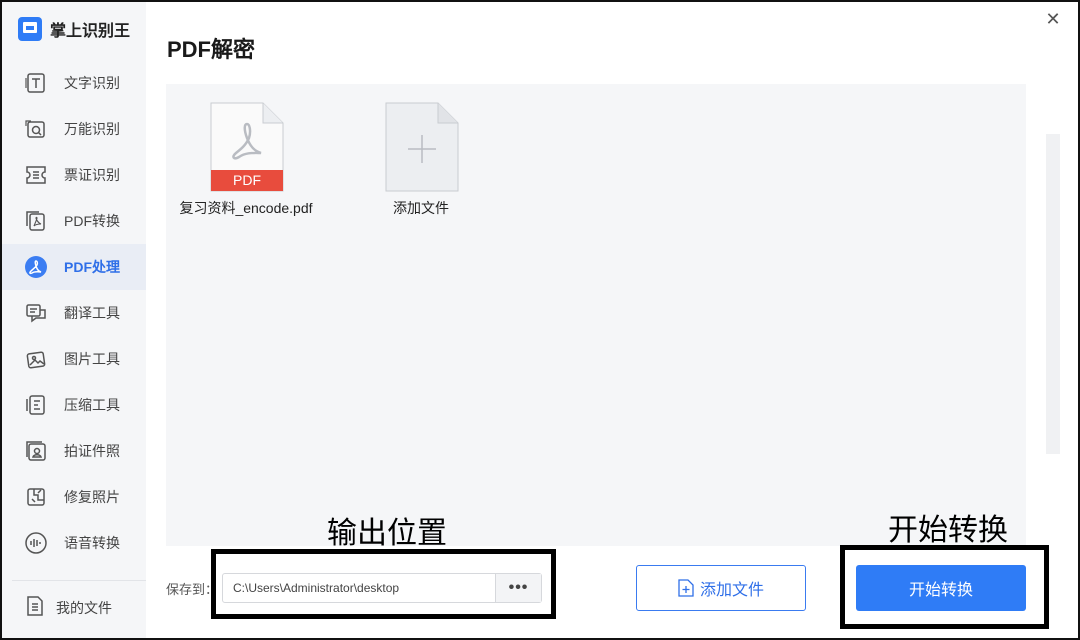  I want to click on sidebar-item-image-tool: 图片工具, so click(74, 359).